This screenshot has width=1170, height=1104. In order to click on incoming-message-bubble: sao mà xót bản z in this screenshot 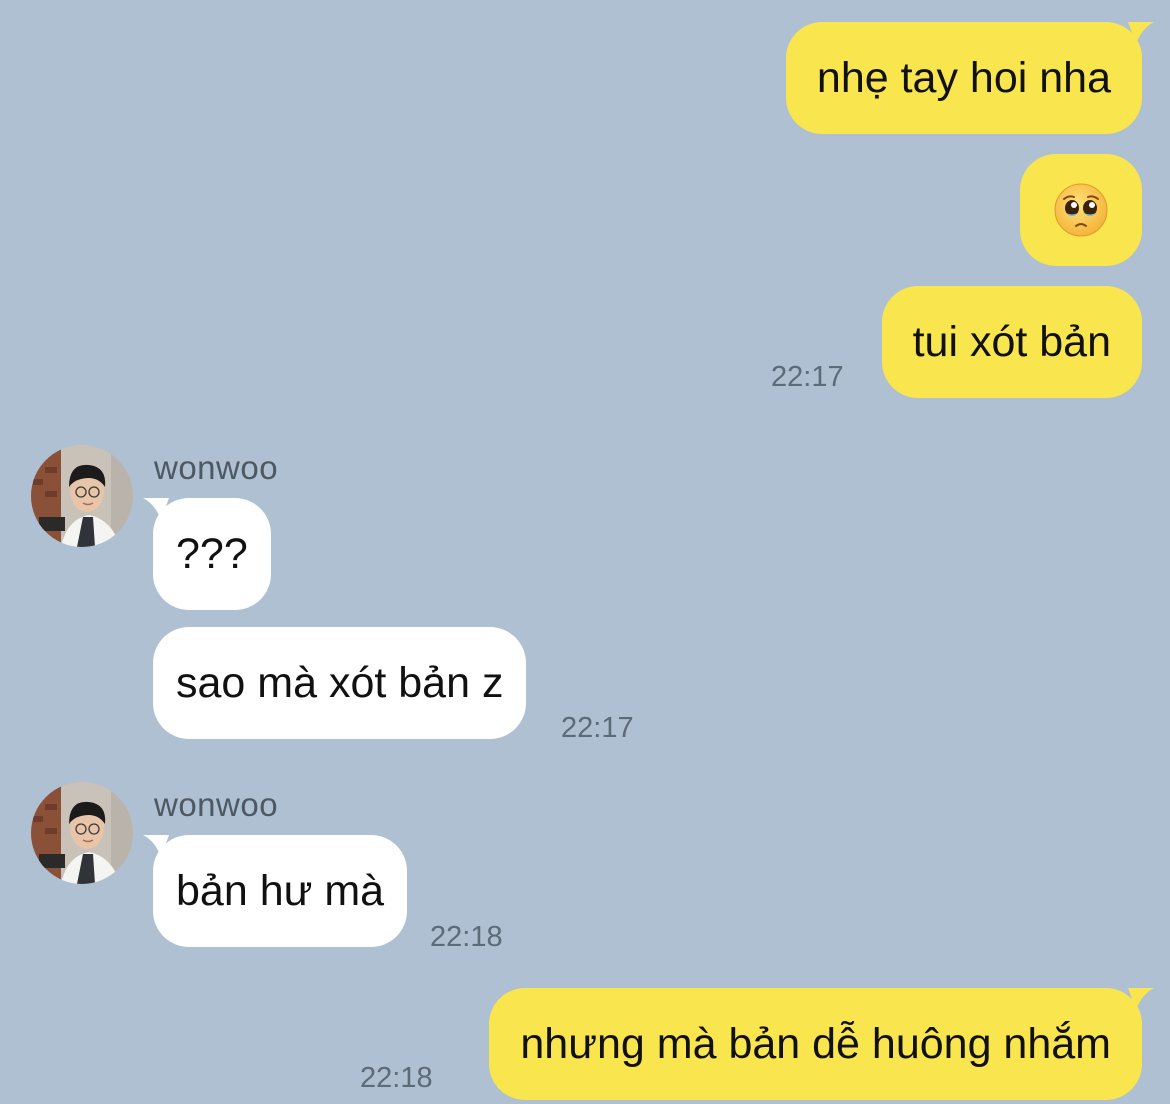, I will do `click(340, 683)`.